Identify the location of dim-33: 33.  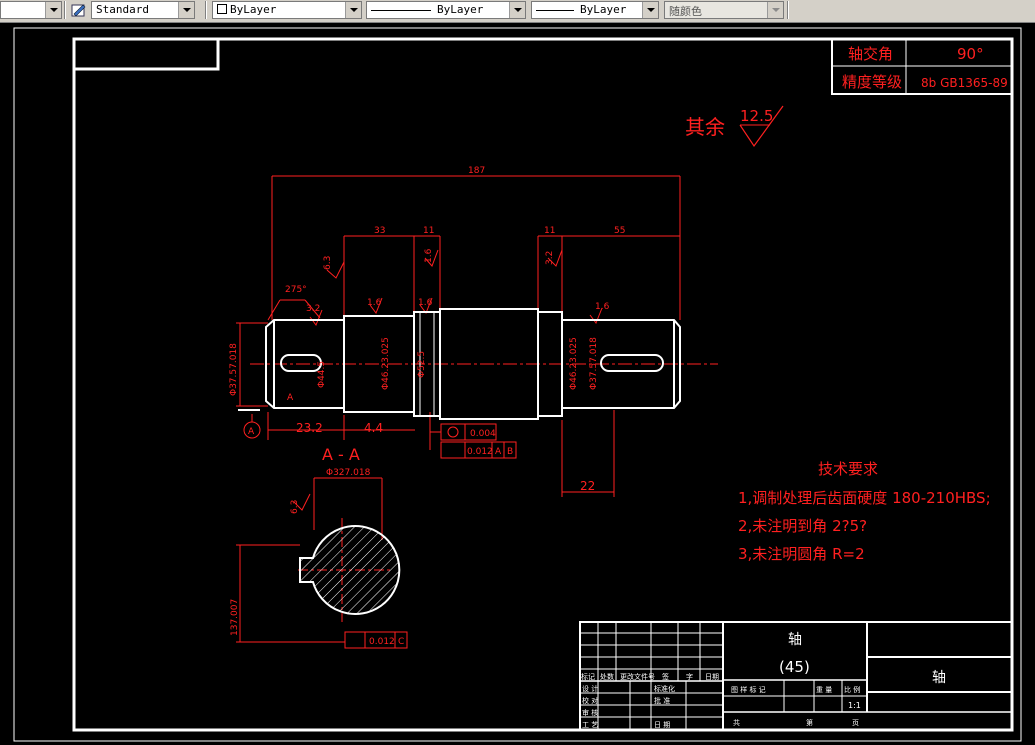
(379, 231).